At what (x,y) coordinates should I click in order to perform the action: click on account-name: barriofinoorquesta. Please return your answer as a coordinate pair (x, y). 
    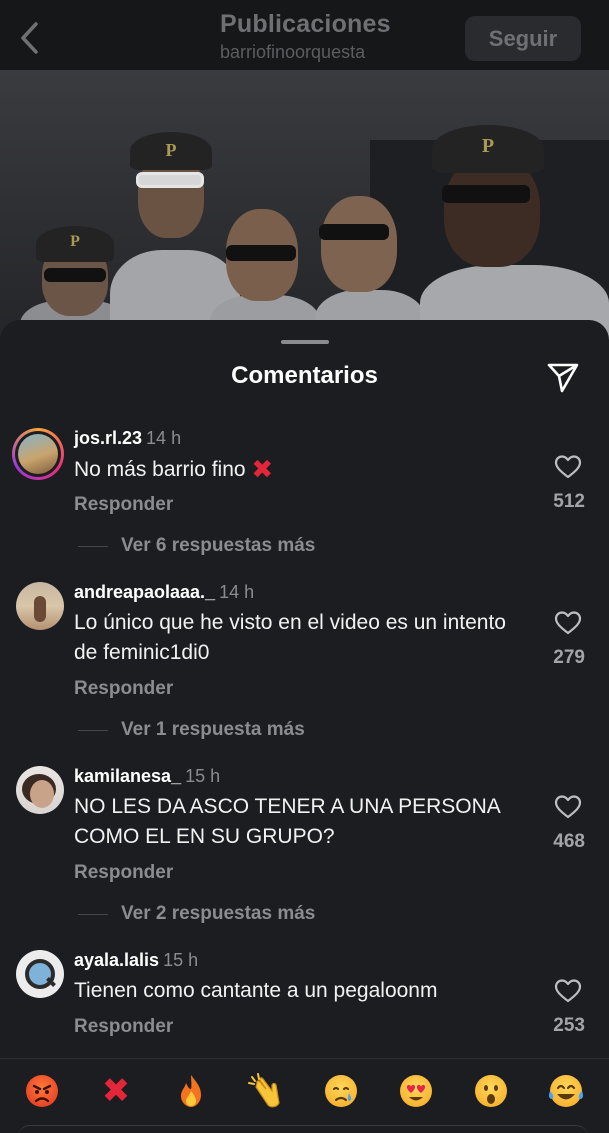
    Looking at the image, I should click on (305, 52).